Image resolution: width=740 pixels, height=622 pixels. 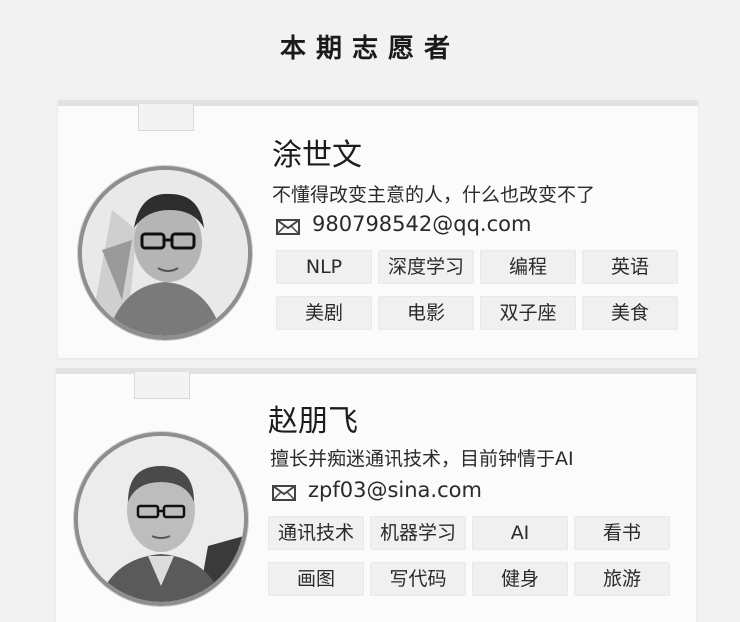 I want to click on tag: 英语, so click(x=630, y=267).